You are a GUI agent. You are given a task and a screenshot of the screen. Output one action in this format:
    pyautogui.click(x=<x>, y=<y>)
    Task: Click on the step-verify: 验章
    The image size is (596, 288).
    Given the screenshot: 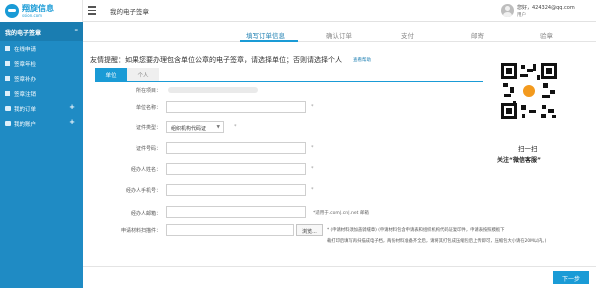 What is the action you would take?
    pyautogui.click(x=546, y=36)
    